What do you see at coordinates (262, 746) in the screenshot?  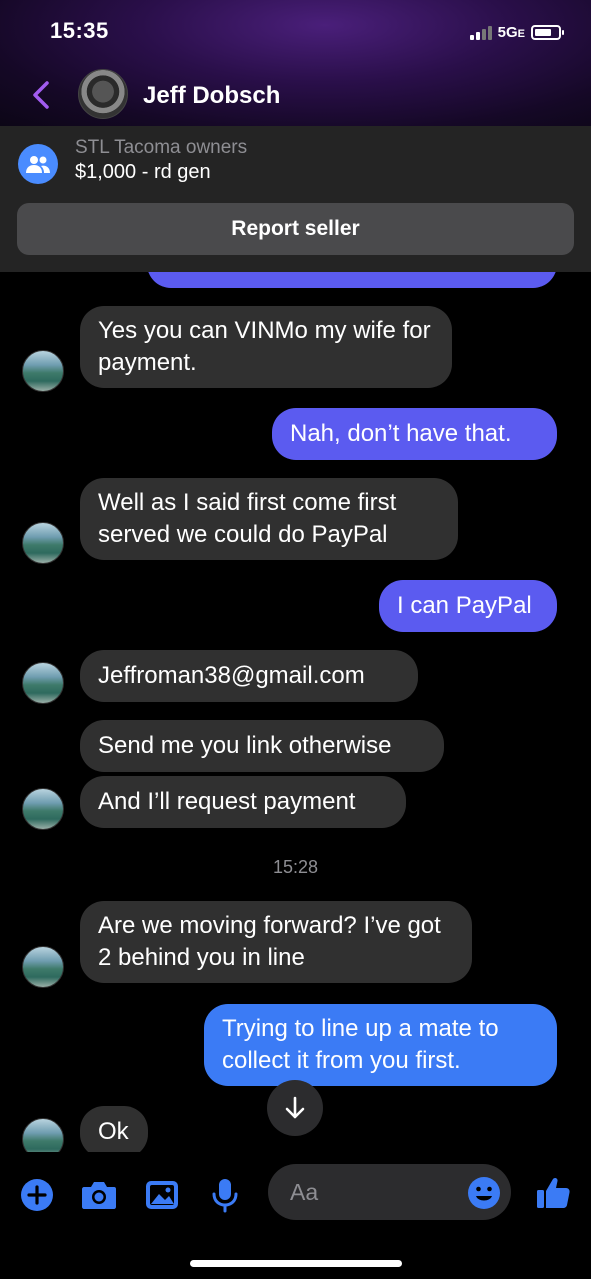 I see `message-bubble-incoming: Send me you link otherwise` at bounding box center [262, 746].